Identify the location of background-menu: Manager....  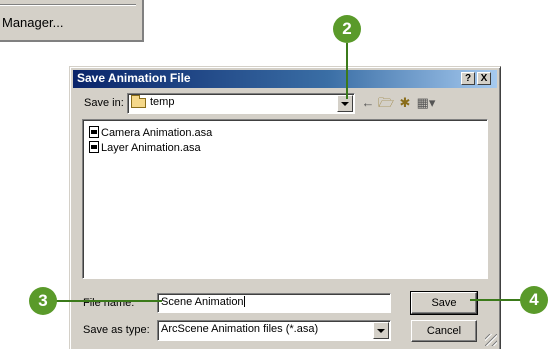
(72, 21).